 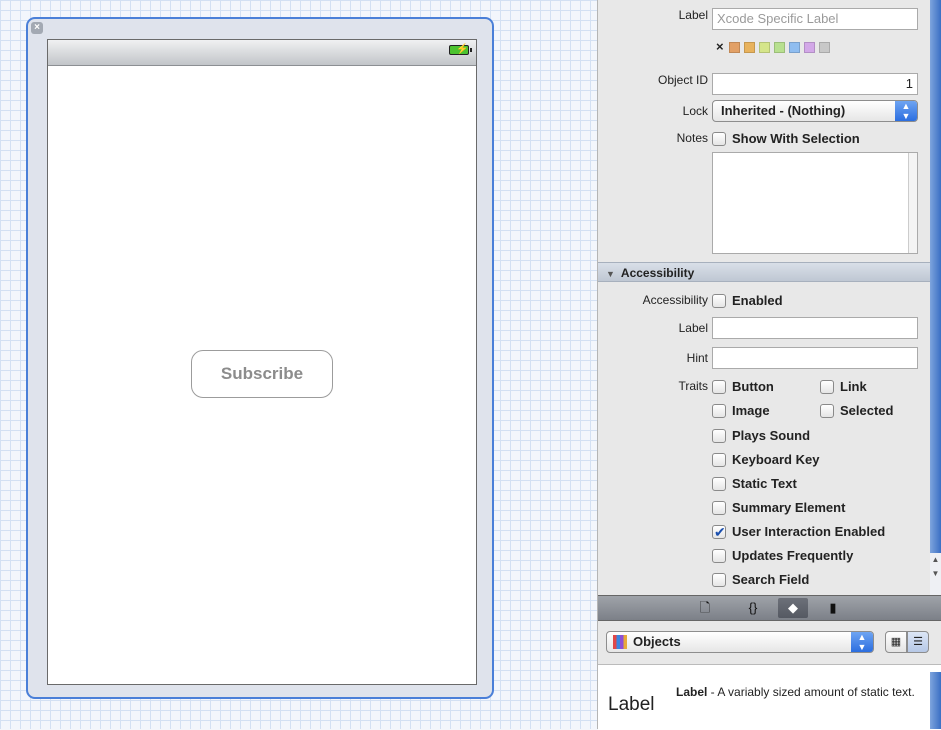 What do you see at coordinates (675, 300) in the screenshot?
I see `accessibility-caption: Accessibility` at bounding box center [675, 300].